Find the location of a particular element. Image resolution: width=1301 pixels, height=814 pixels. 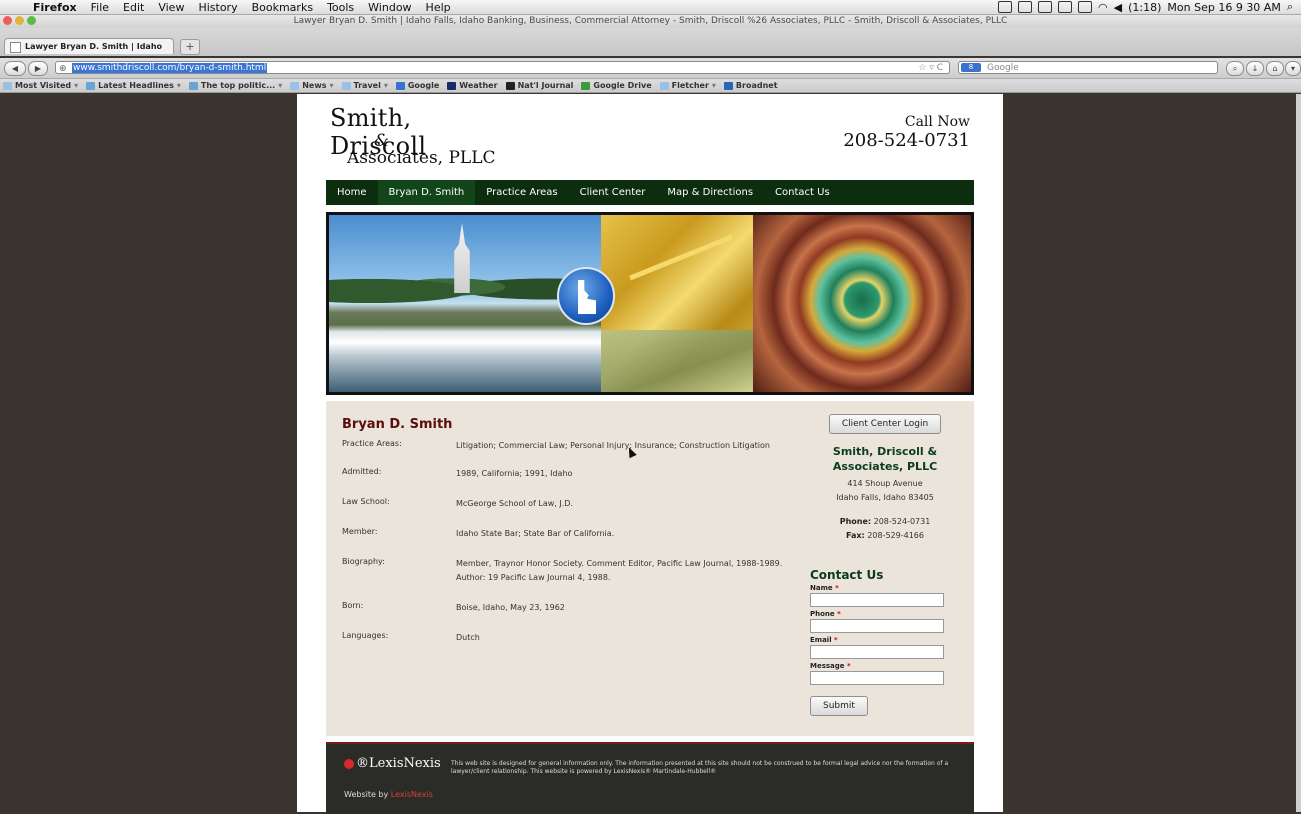

sidebar-fax: 208-529-4166 is located at coordinates (895, 535).